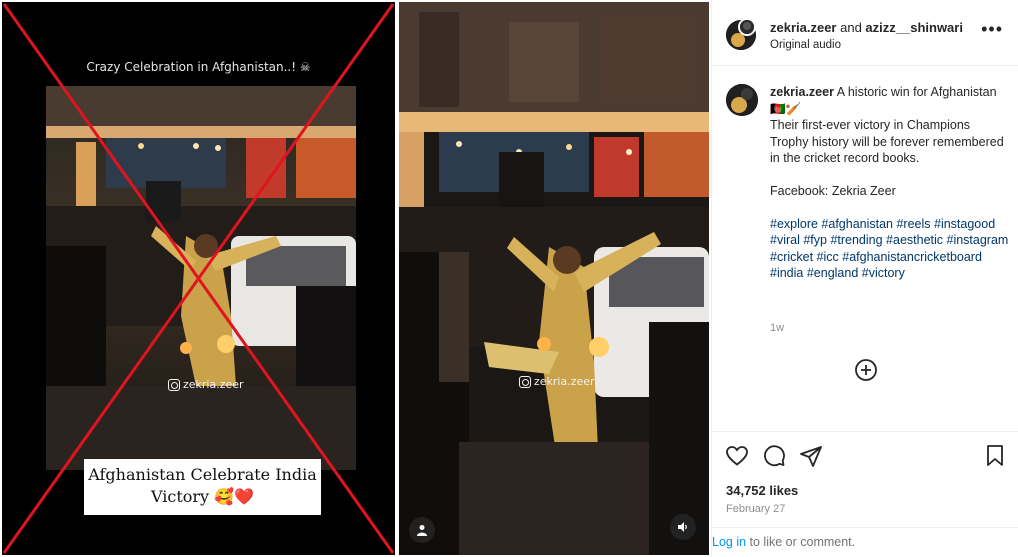 The width and height of the screenshot is (1018, 557). What do you see at coordinates (777, 328) in the screenshot?
I see `post-time-ago: 1w` at bounding box center [777, 328].